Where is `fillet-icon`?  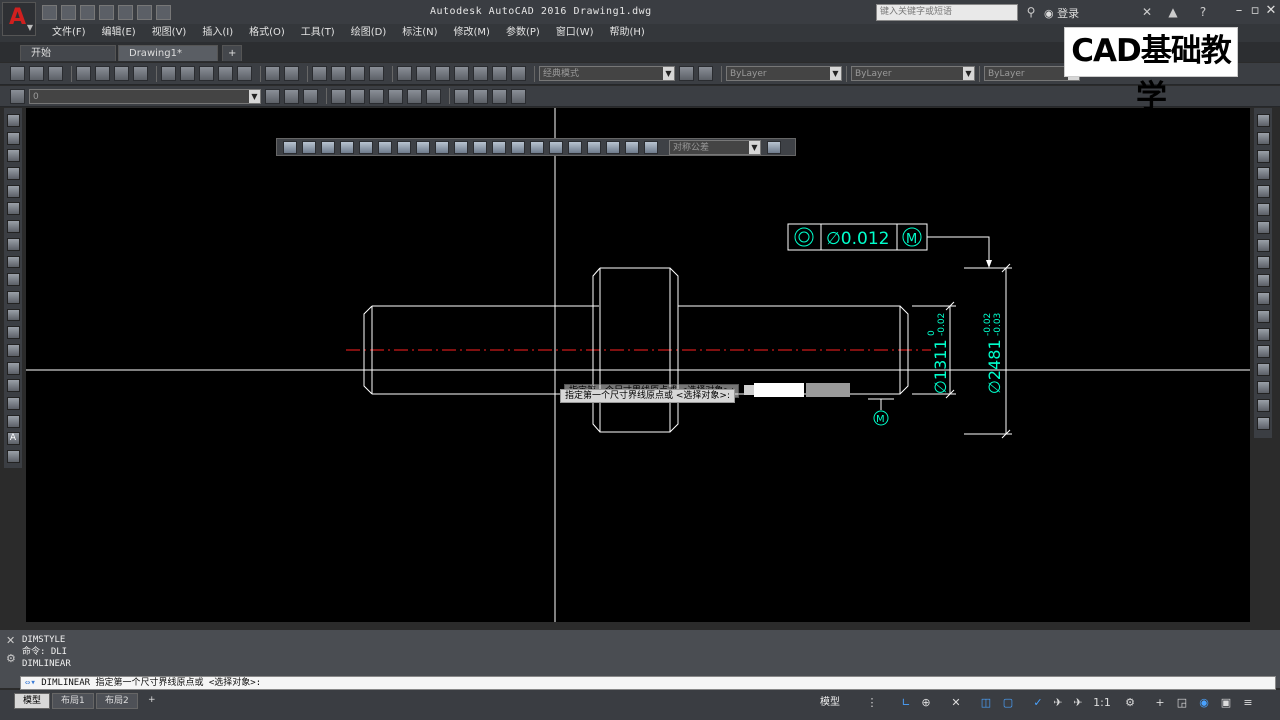 fillet-icon is located at coordinates (1263, 387).